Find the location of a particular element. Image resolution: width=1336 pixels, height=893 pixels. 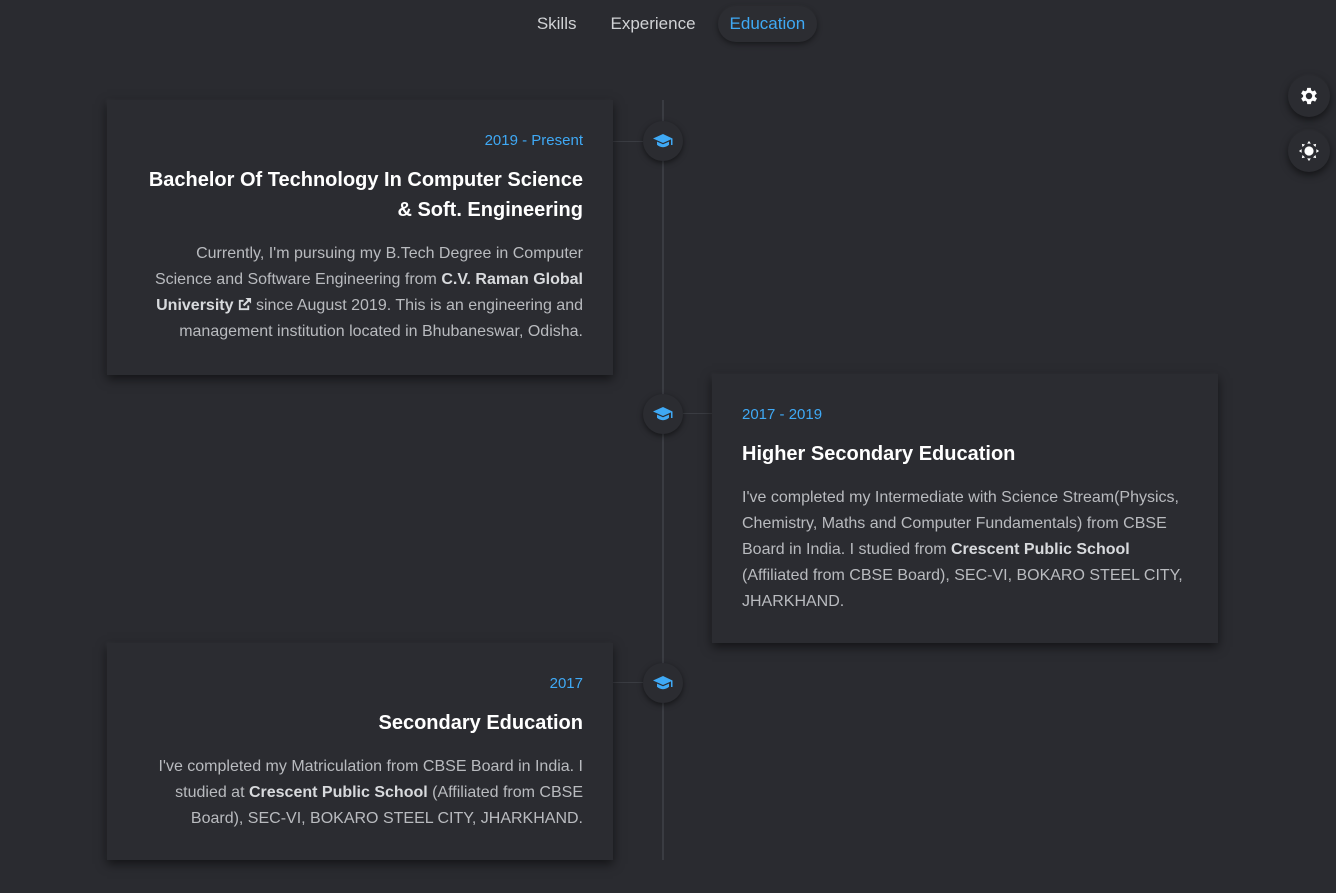

section-tabs: Skills Experience Education is located at coordinates (668, 24).